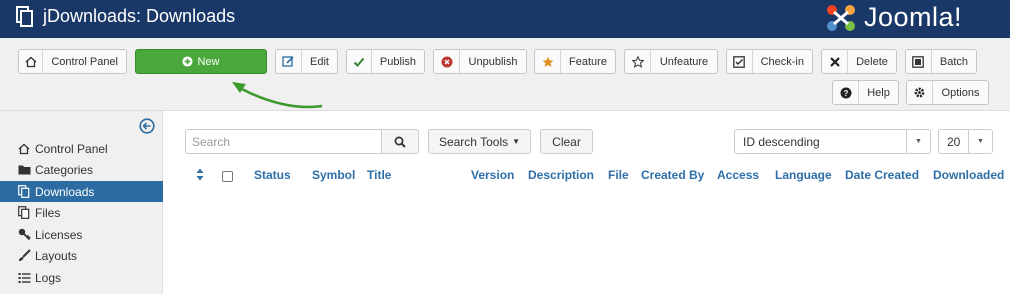 This screenshot has width=1010, height=294. What do you see at coordinates (865, 92) in the screenshot?
I see `help-button: ? Help` at bounding box center [865, 92].